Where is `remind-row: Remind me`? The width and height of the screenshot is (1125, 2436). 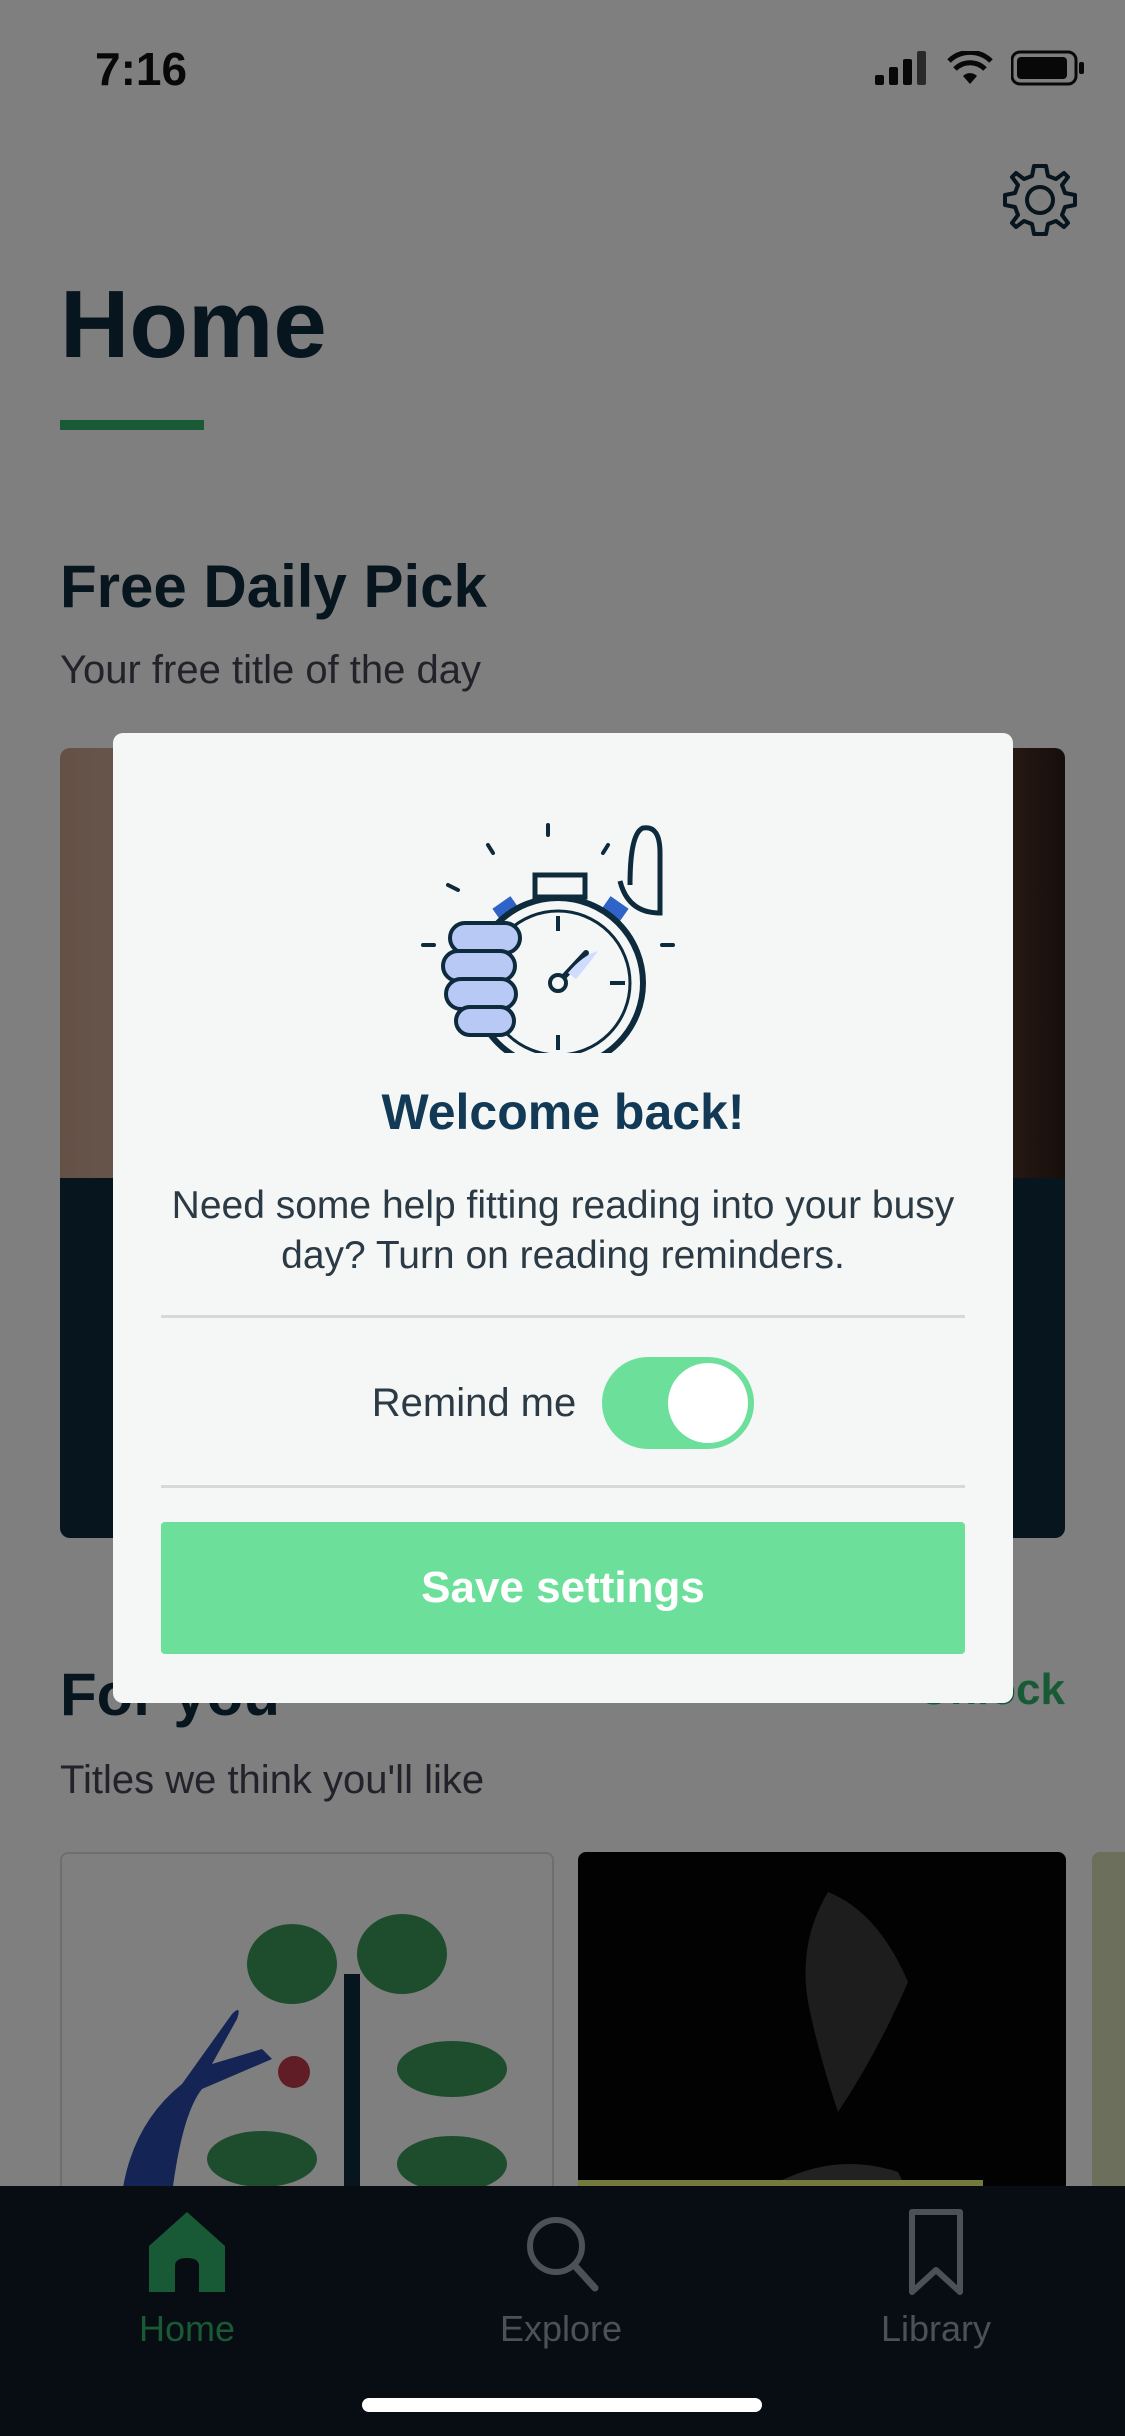
remind-row: Remind me is located at coordinates (563, 1403).